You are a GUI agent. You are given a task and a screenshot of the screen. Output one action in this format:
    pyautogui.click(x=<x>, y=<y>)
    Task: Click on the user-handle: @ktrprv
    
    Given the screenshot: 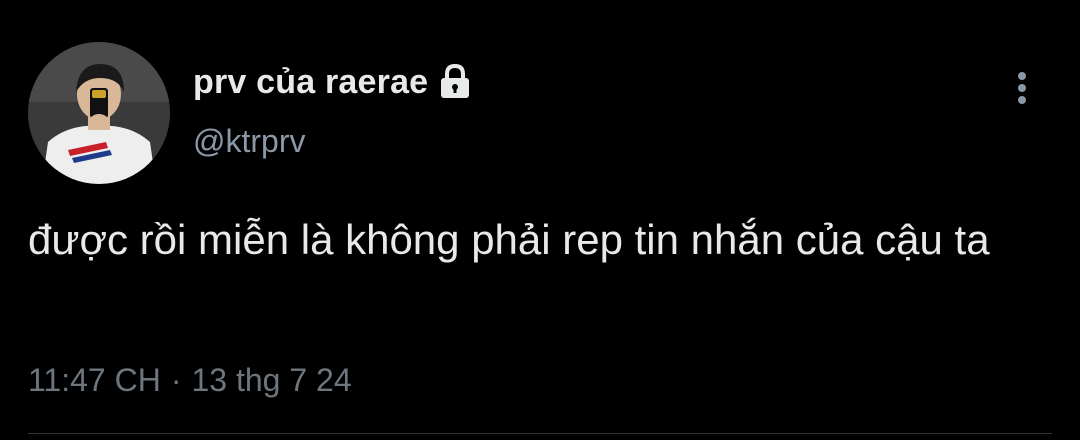 What is the action you would take?
    pyautogui.click(x=249, y=141)
    